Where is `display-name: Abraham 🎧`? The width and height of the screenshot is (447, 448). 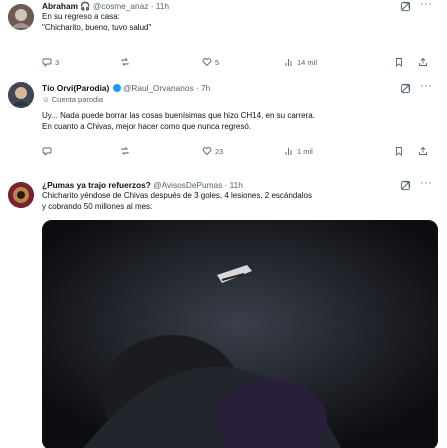
display-name: Abraham 🎧 is located at coordinates (66, 6).